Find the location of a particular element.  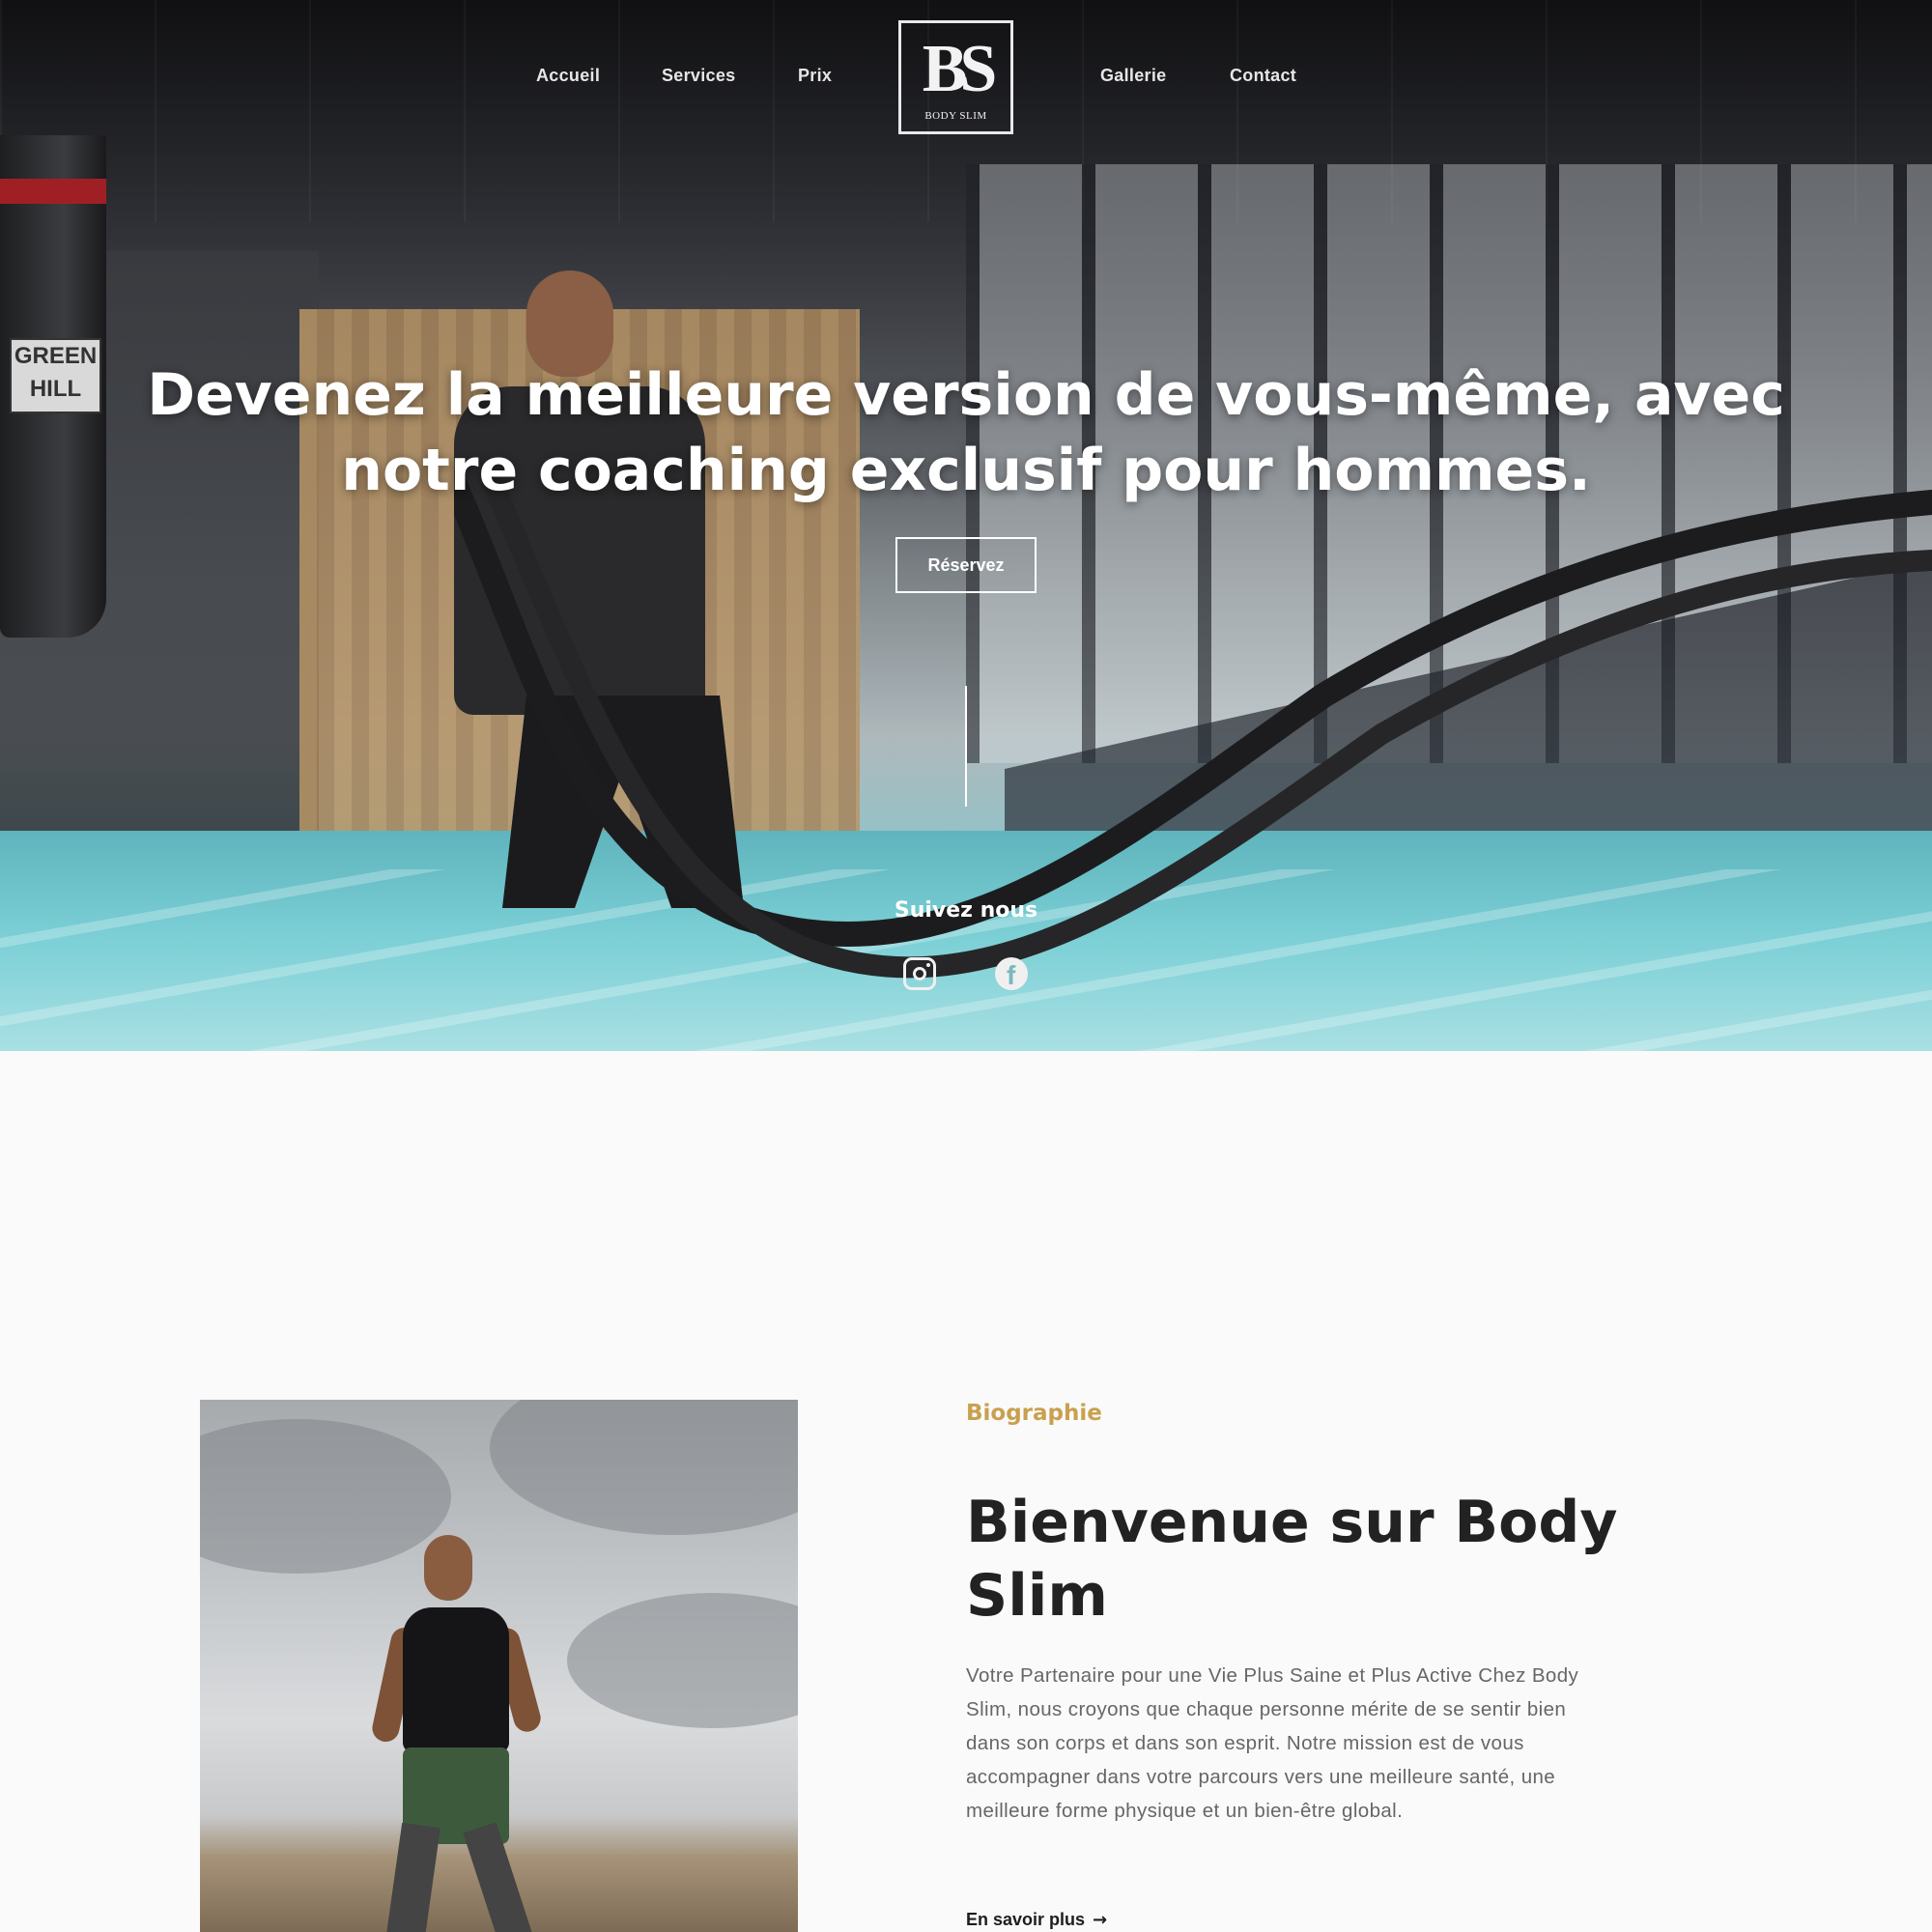

nav-accueil: Accueil is located at coordinates (568, 76).